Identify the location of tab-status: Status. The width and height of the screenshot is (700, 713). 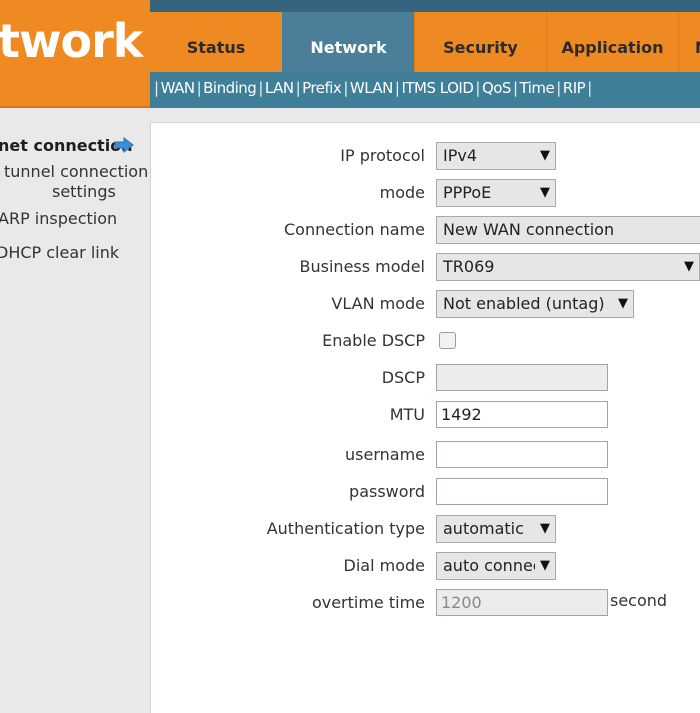
(216, 42).